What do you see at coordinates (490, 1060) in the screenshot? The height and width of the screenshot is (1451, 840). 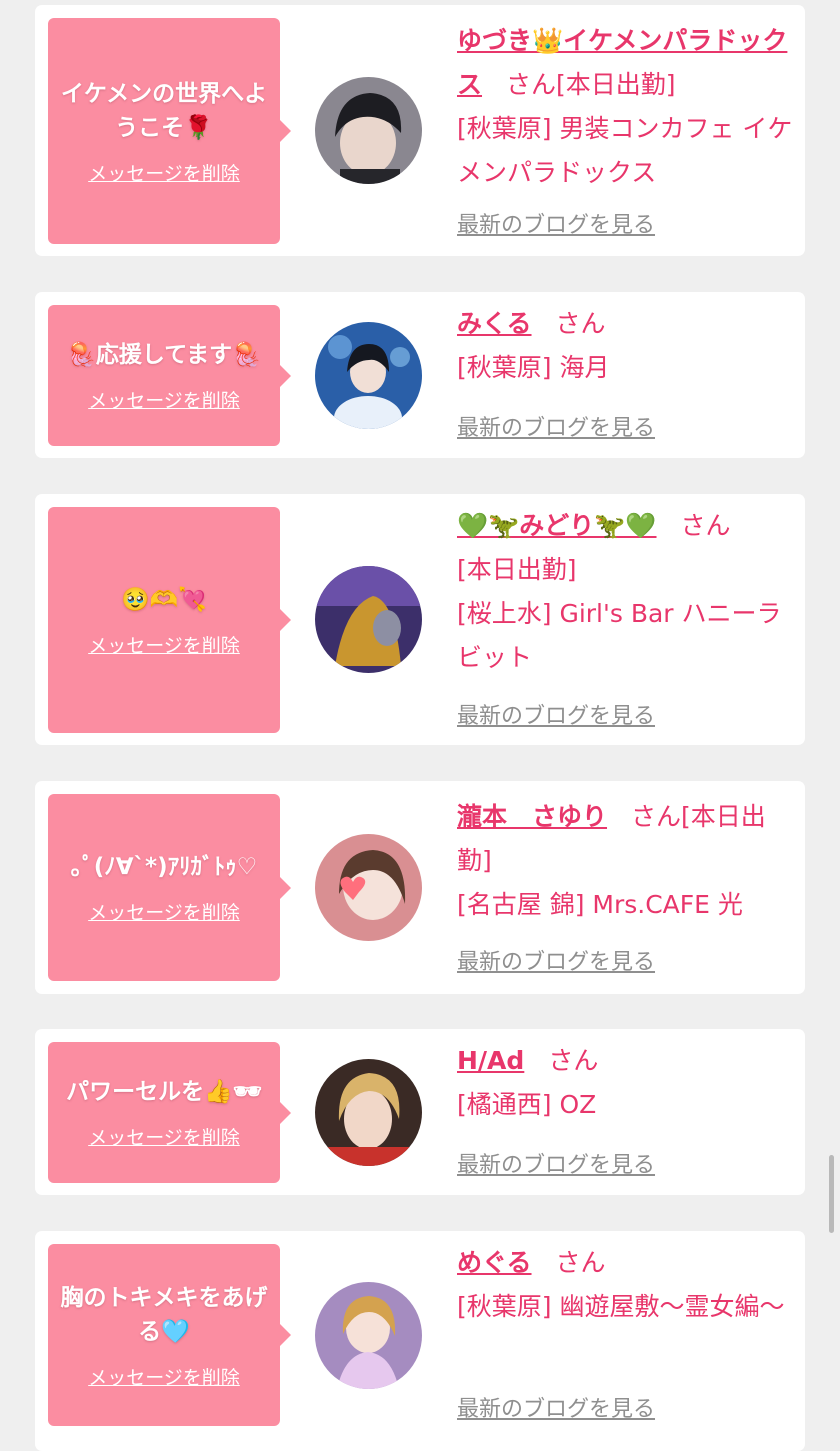 I see `cast-name-link: H/Ad` at bounding box center [490, 1060].